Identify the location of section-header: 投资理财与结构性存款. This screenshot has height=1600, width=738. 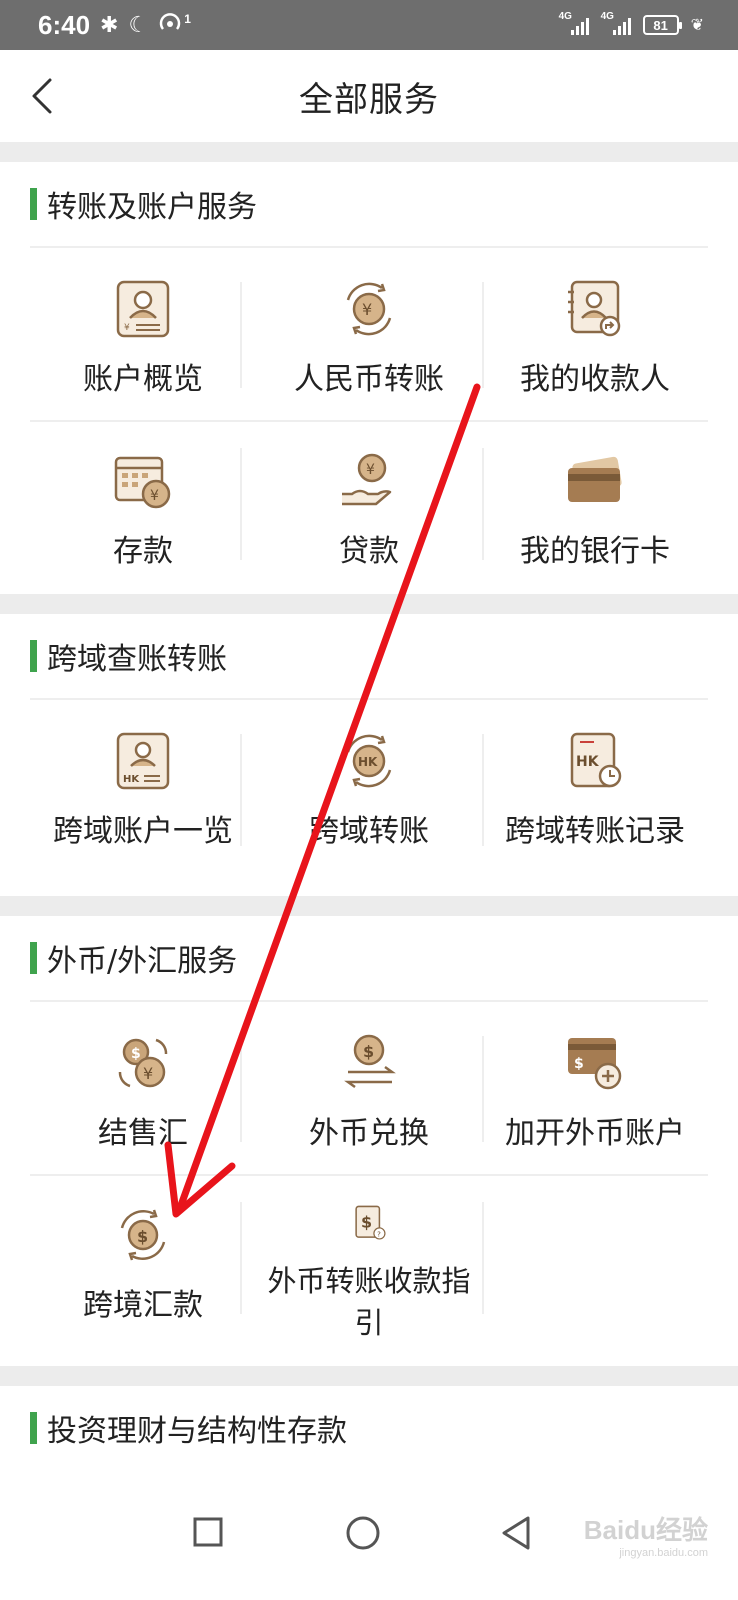
(369, 1429).